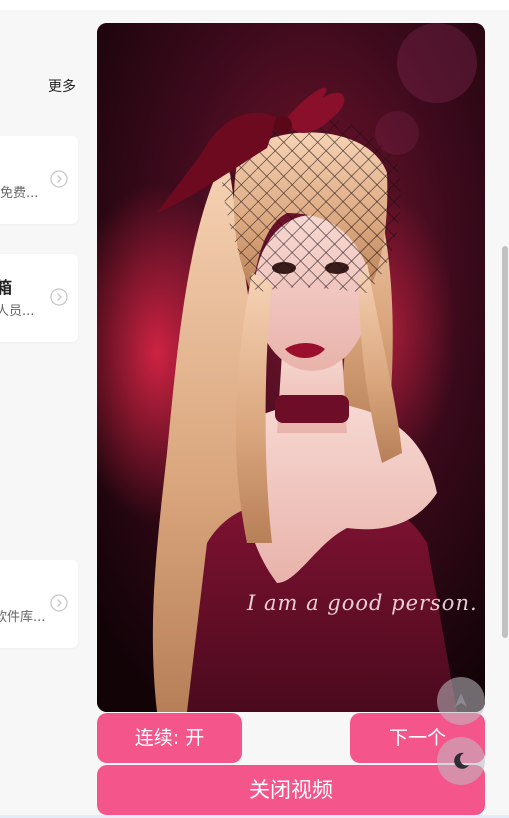 The height and width of the screenshot is (818, 509). I want to click on top-strip, so click(254, 5).